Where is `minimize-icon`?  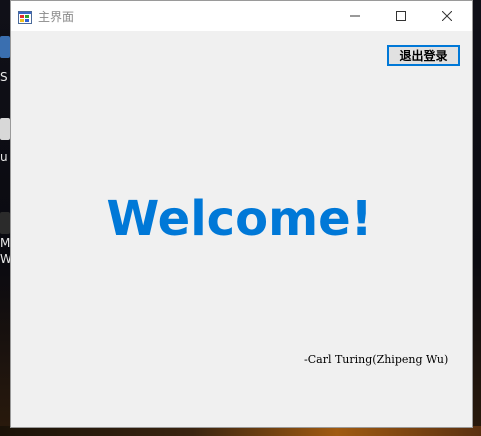 minimize-icon is located at coordinates (355, 16).